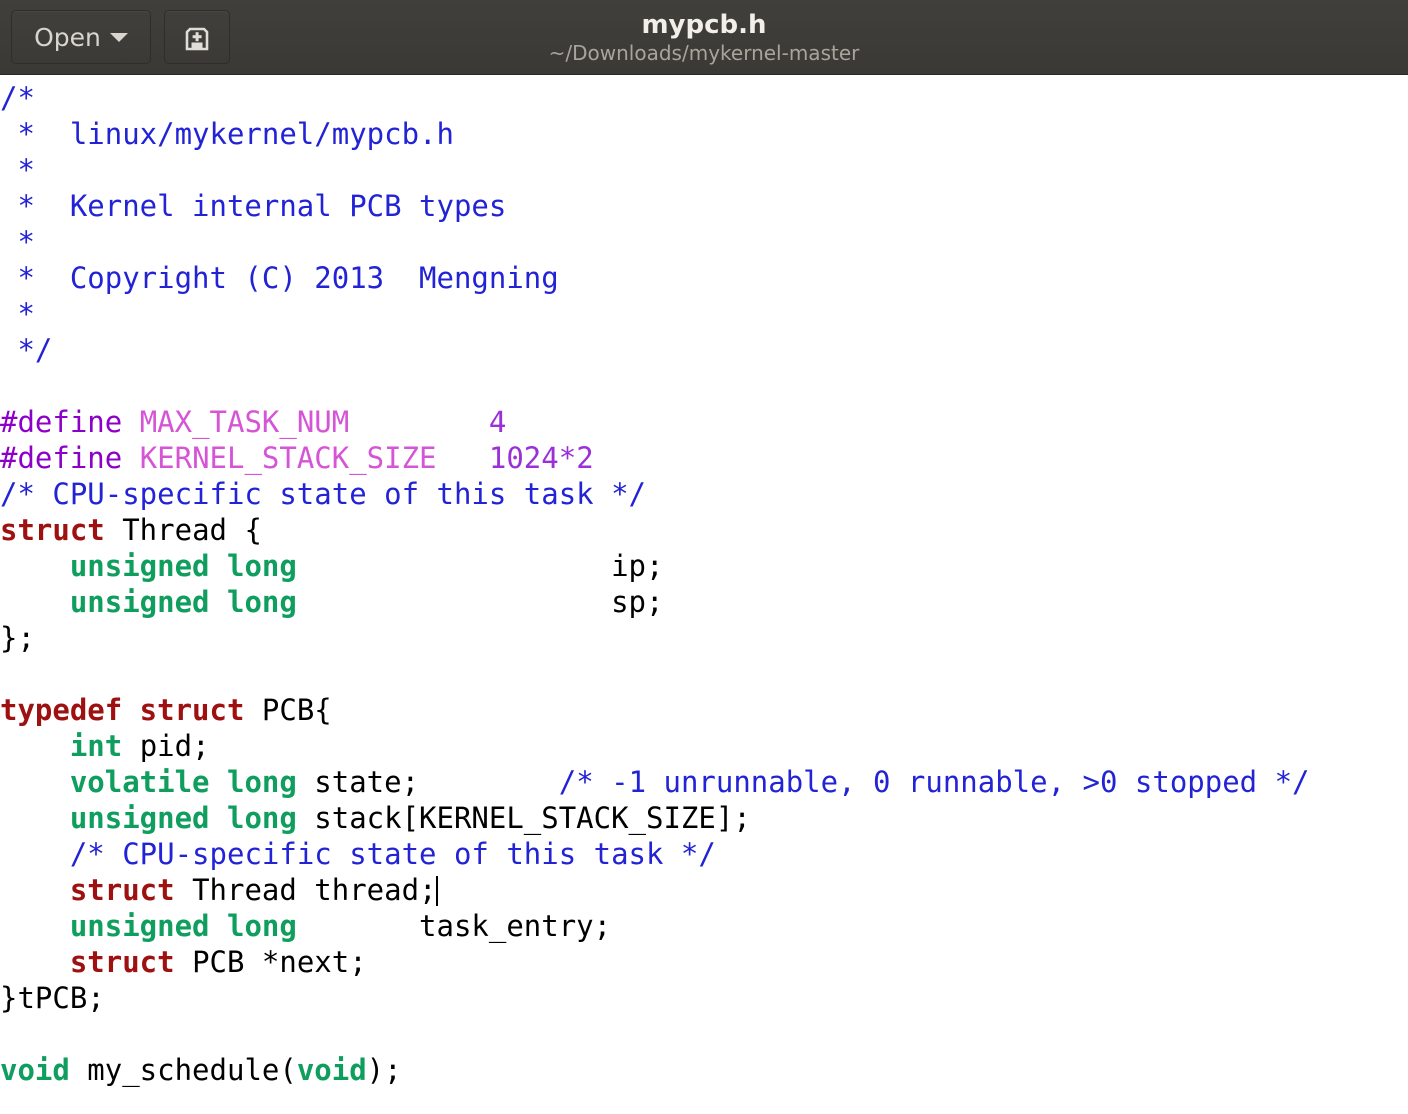 This screenshot has width=1408, height=1114. What do you see at coordinates (436, 891) in the screenshot?
I see `text-cursor` at bounding box center [436, 891].